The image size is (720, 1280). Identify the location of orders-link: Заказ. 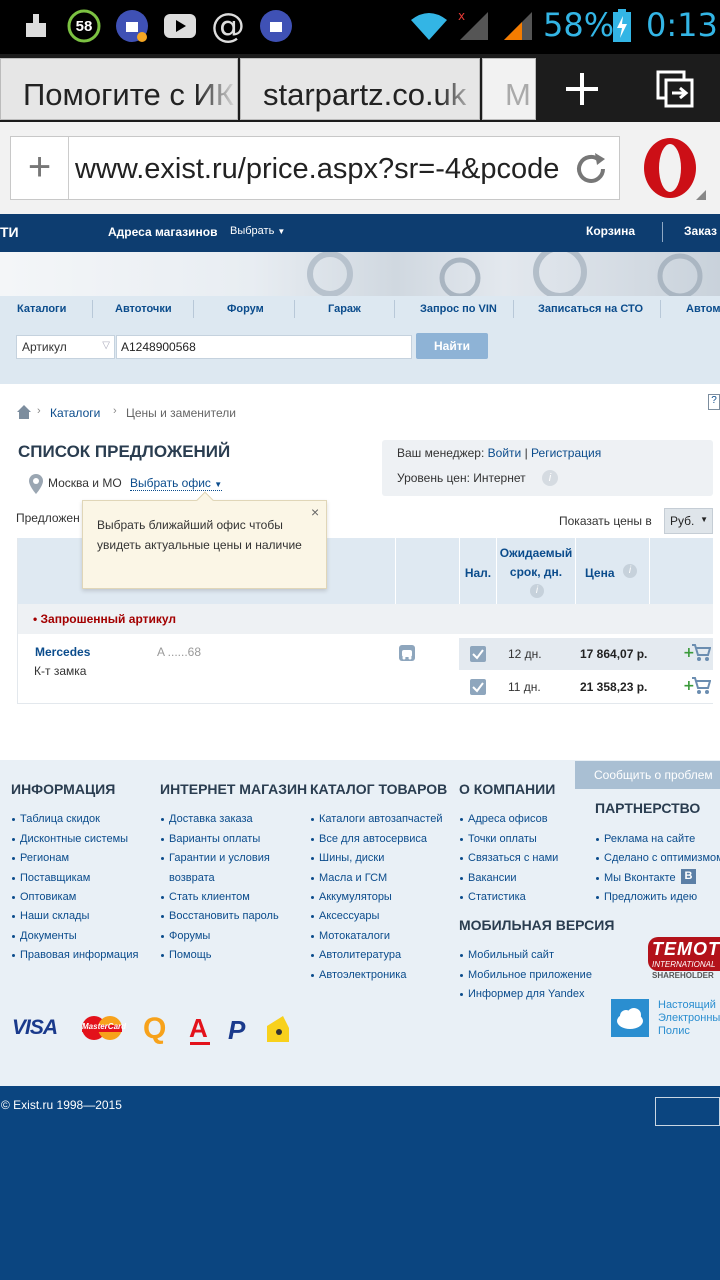
(700, 231).